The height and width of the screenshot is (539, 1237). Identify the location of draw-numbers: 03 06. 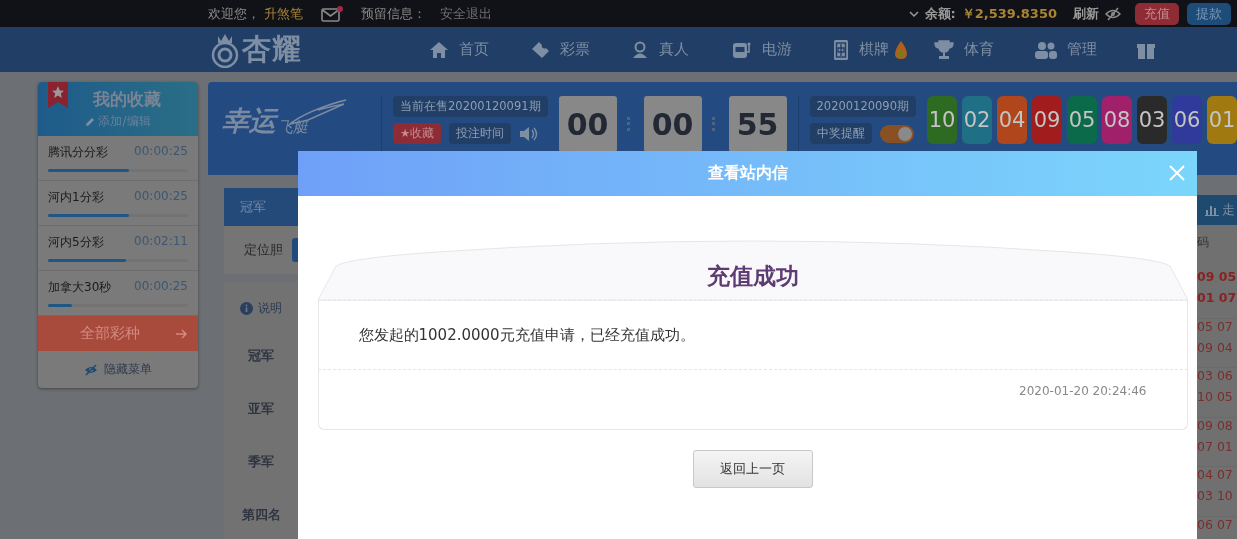
(1215, 375).